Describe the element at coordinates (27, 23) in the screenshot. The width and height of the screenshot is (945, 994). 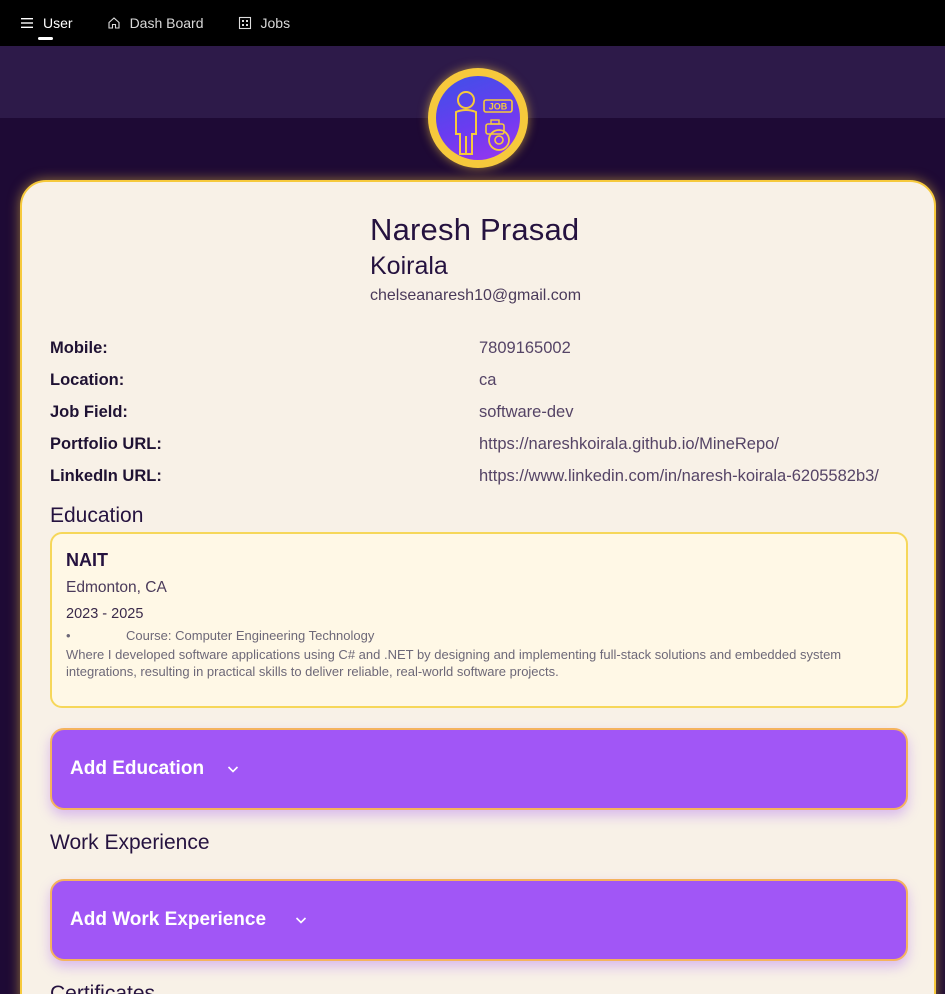
I see `menu-icon` at that location.